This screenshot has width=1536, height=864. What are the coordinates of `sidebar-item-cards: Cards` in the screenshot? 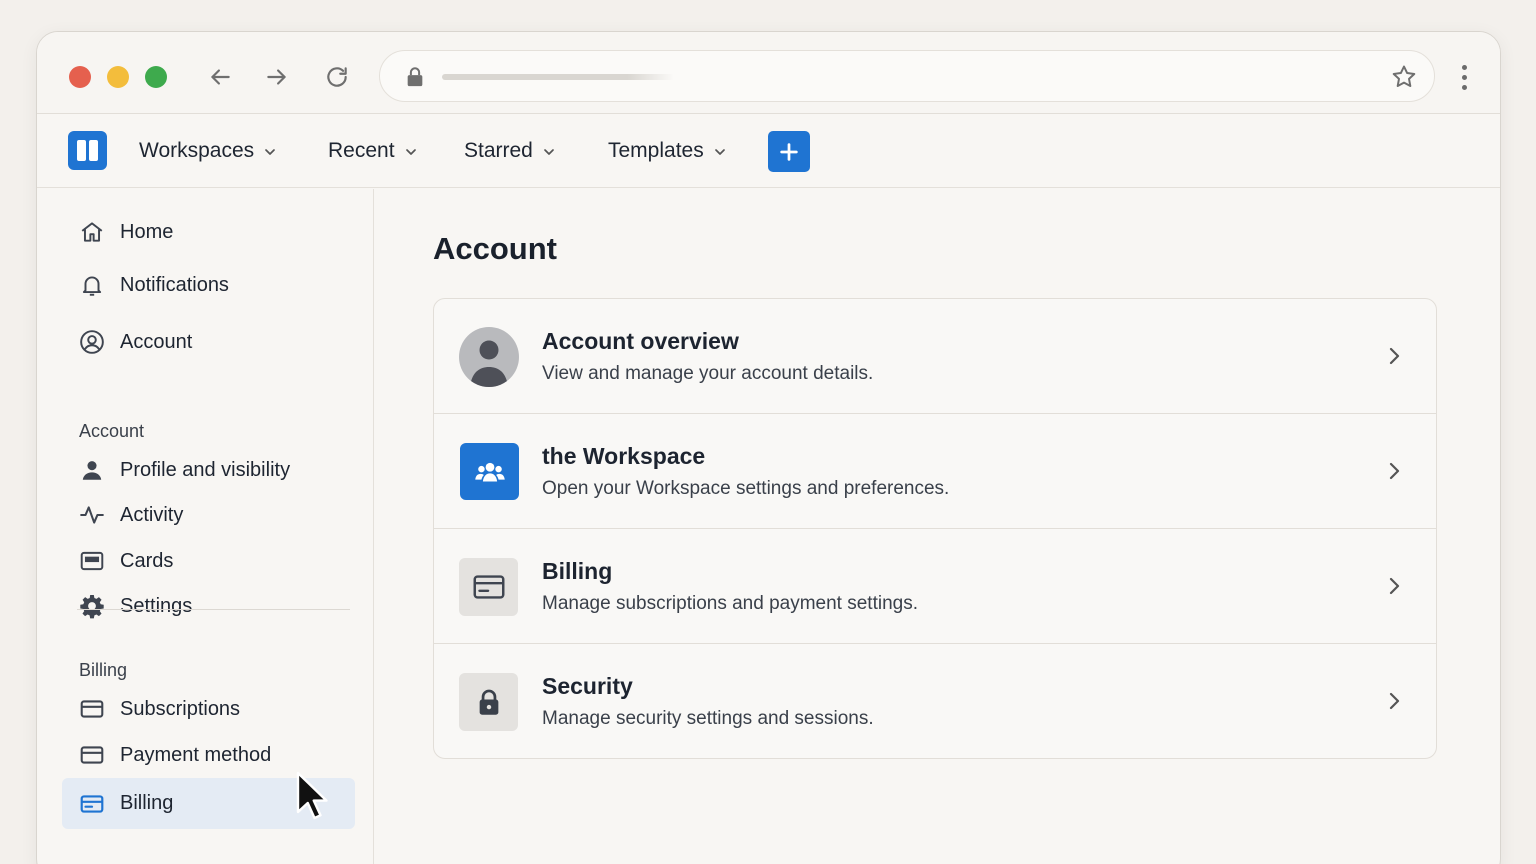 It's located at (208, 561).